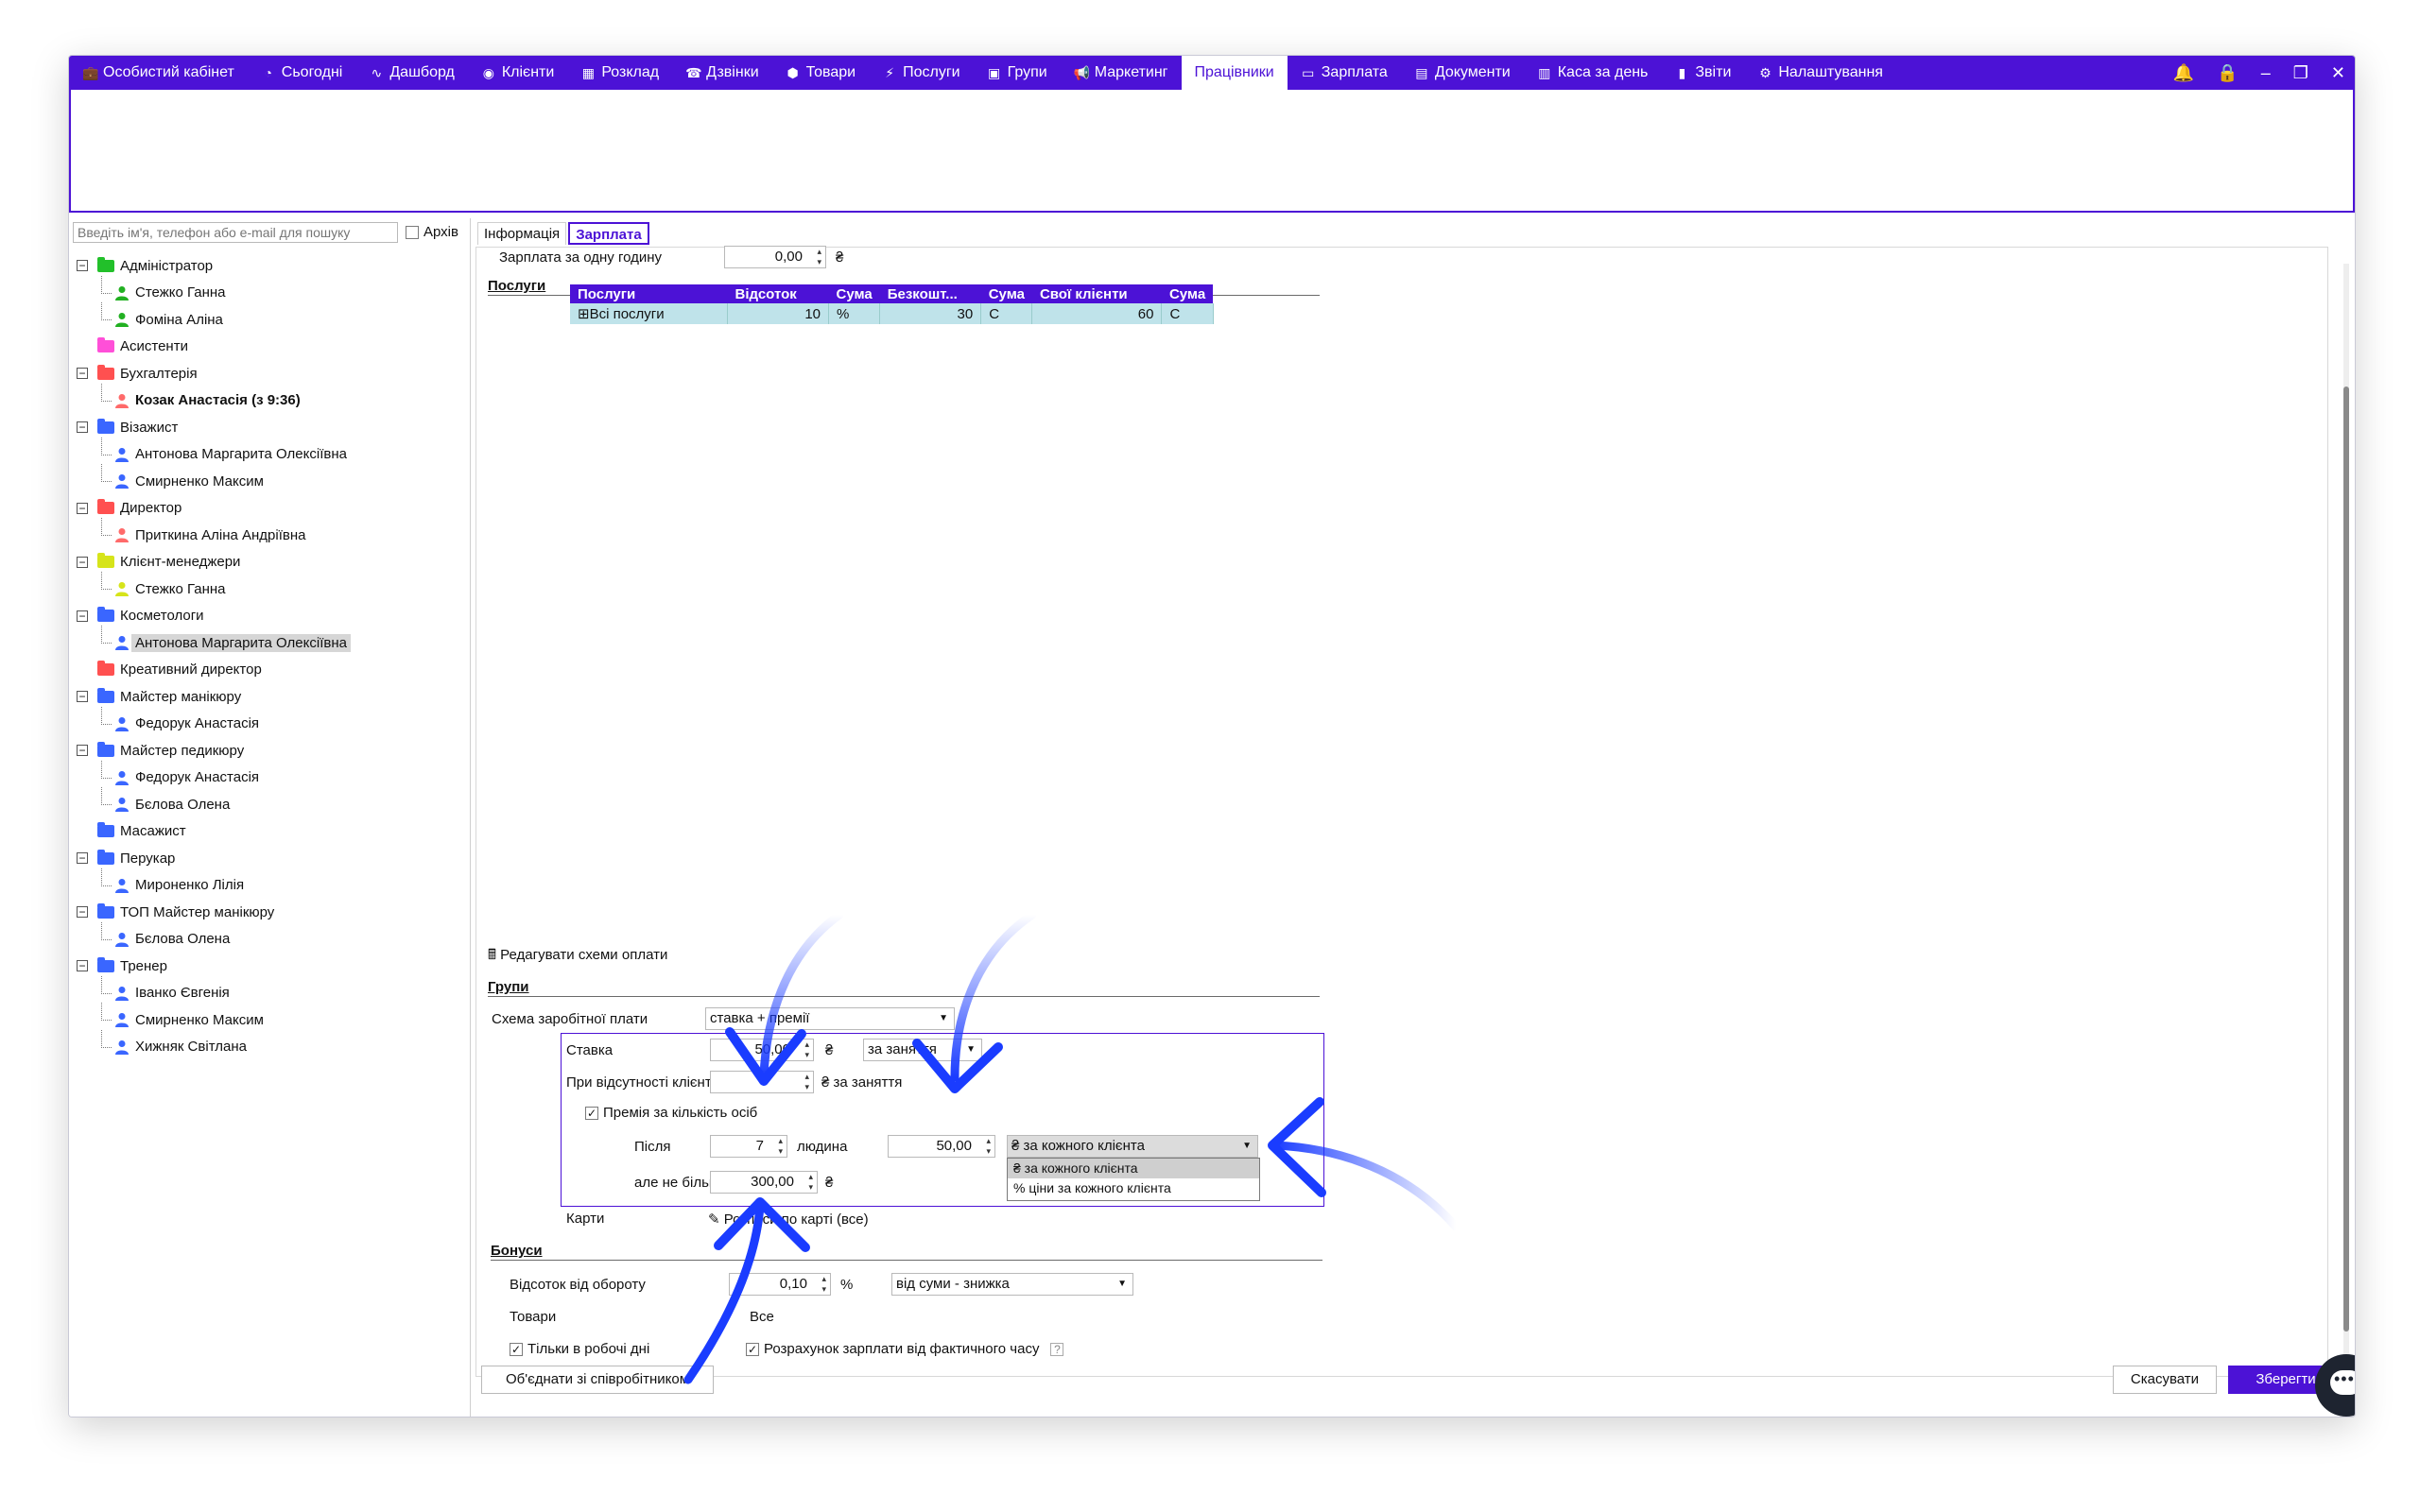 The image size is (2420, 1512). I want to click on nav-item-14: ▮ Звіти, so click(1702, 73).